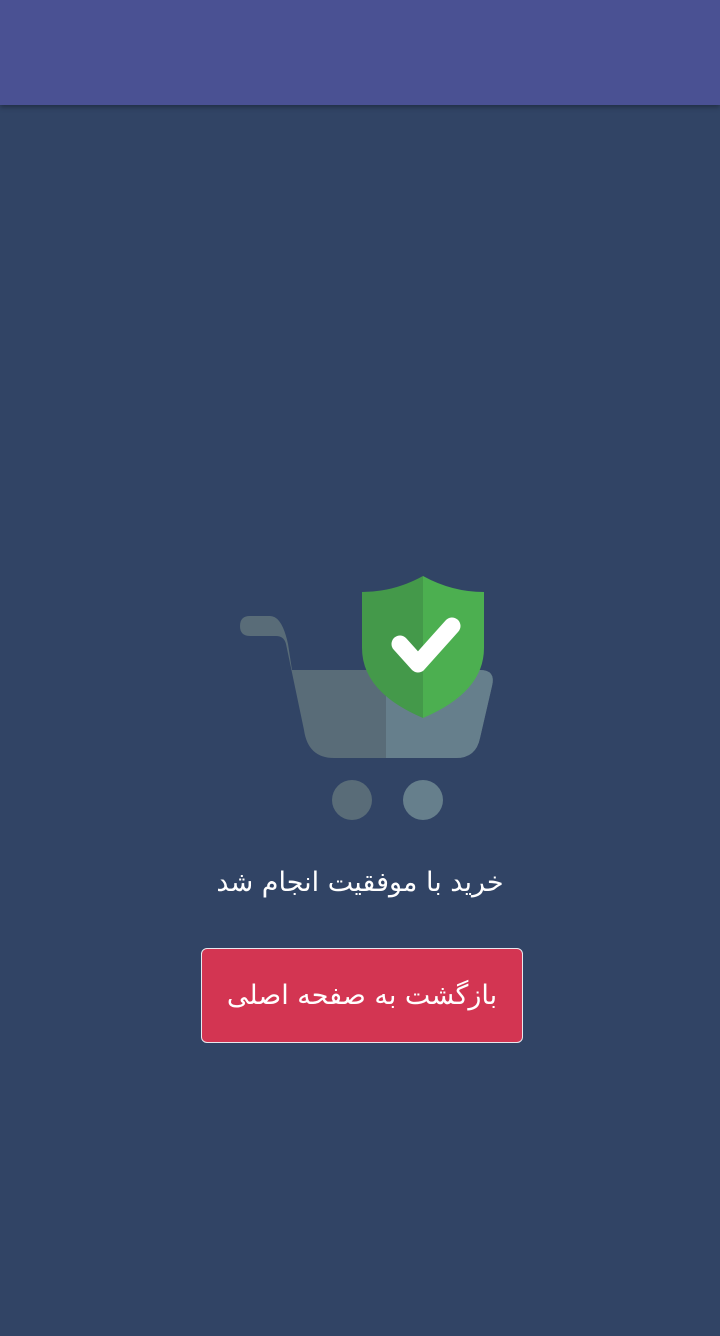 The image size is (720, 1336). Describe the element at coordinates (360, 52) in the screenshot. I see `app-bar` at that location.